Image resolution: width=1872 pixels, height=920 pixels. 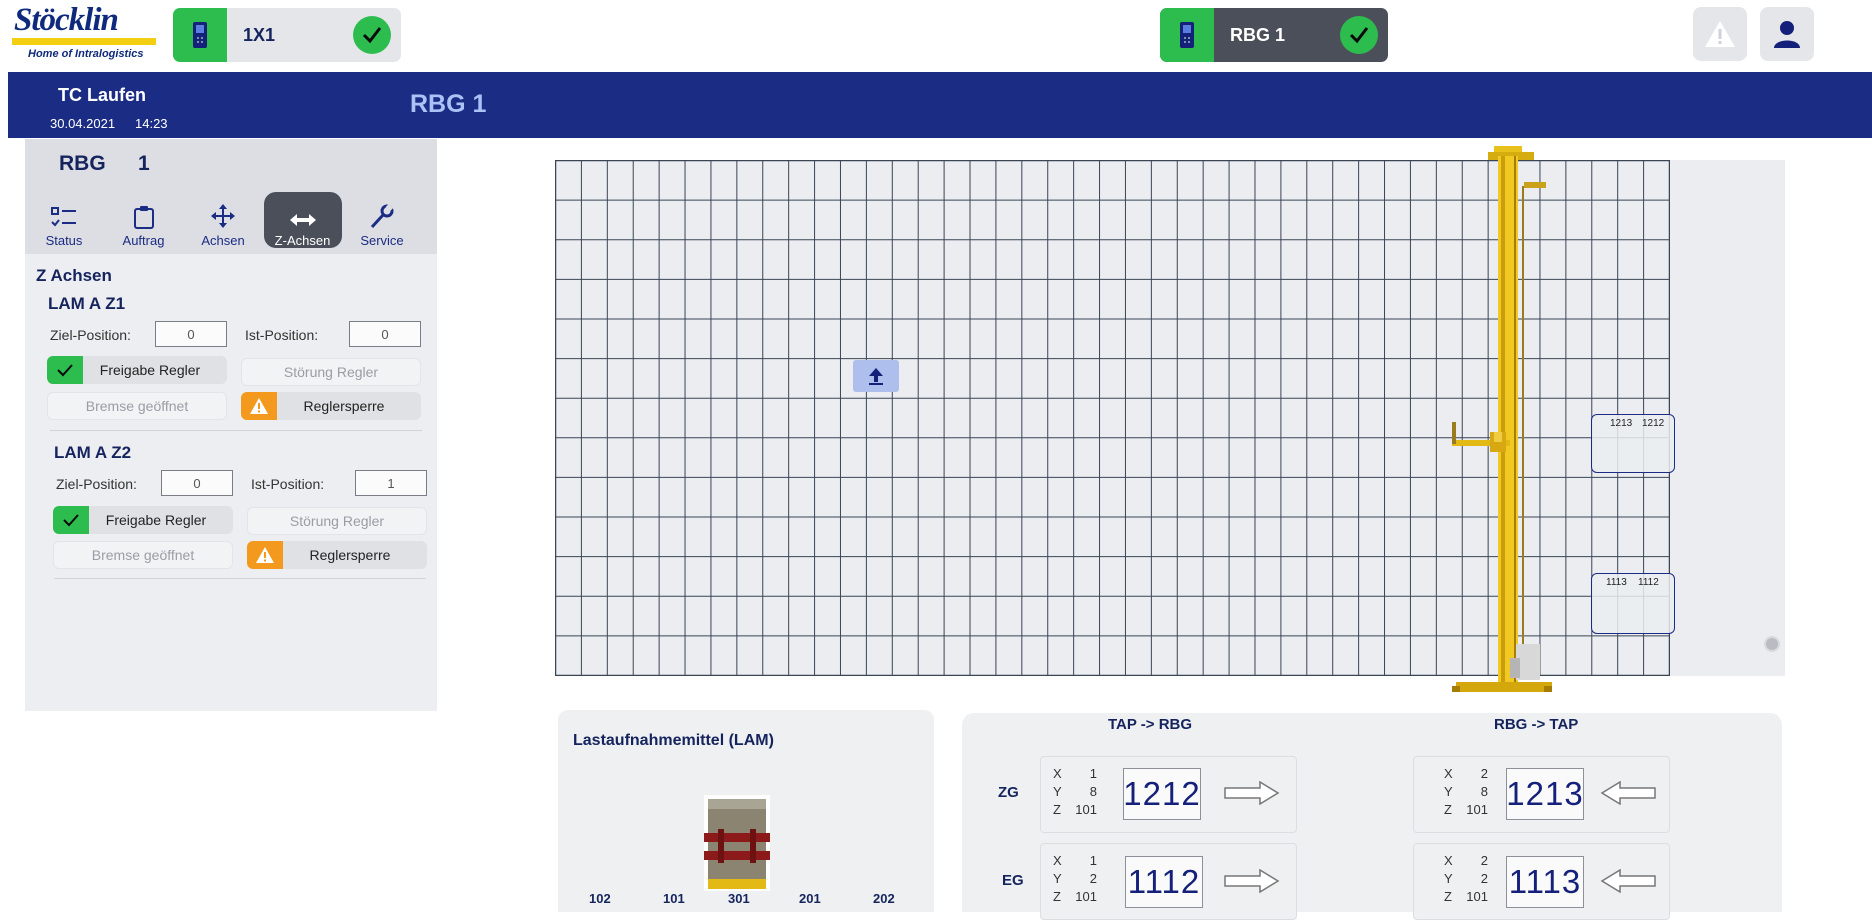 I want to click on coords: X2 Y2 Z 101, so click(x=1466, y=878).